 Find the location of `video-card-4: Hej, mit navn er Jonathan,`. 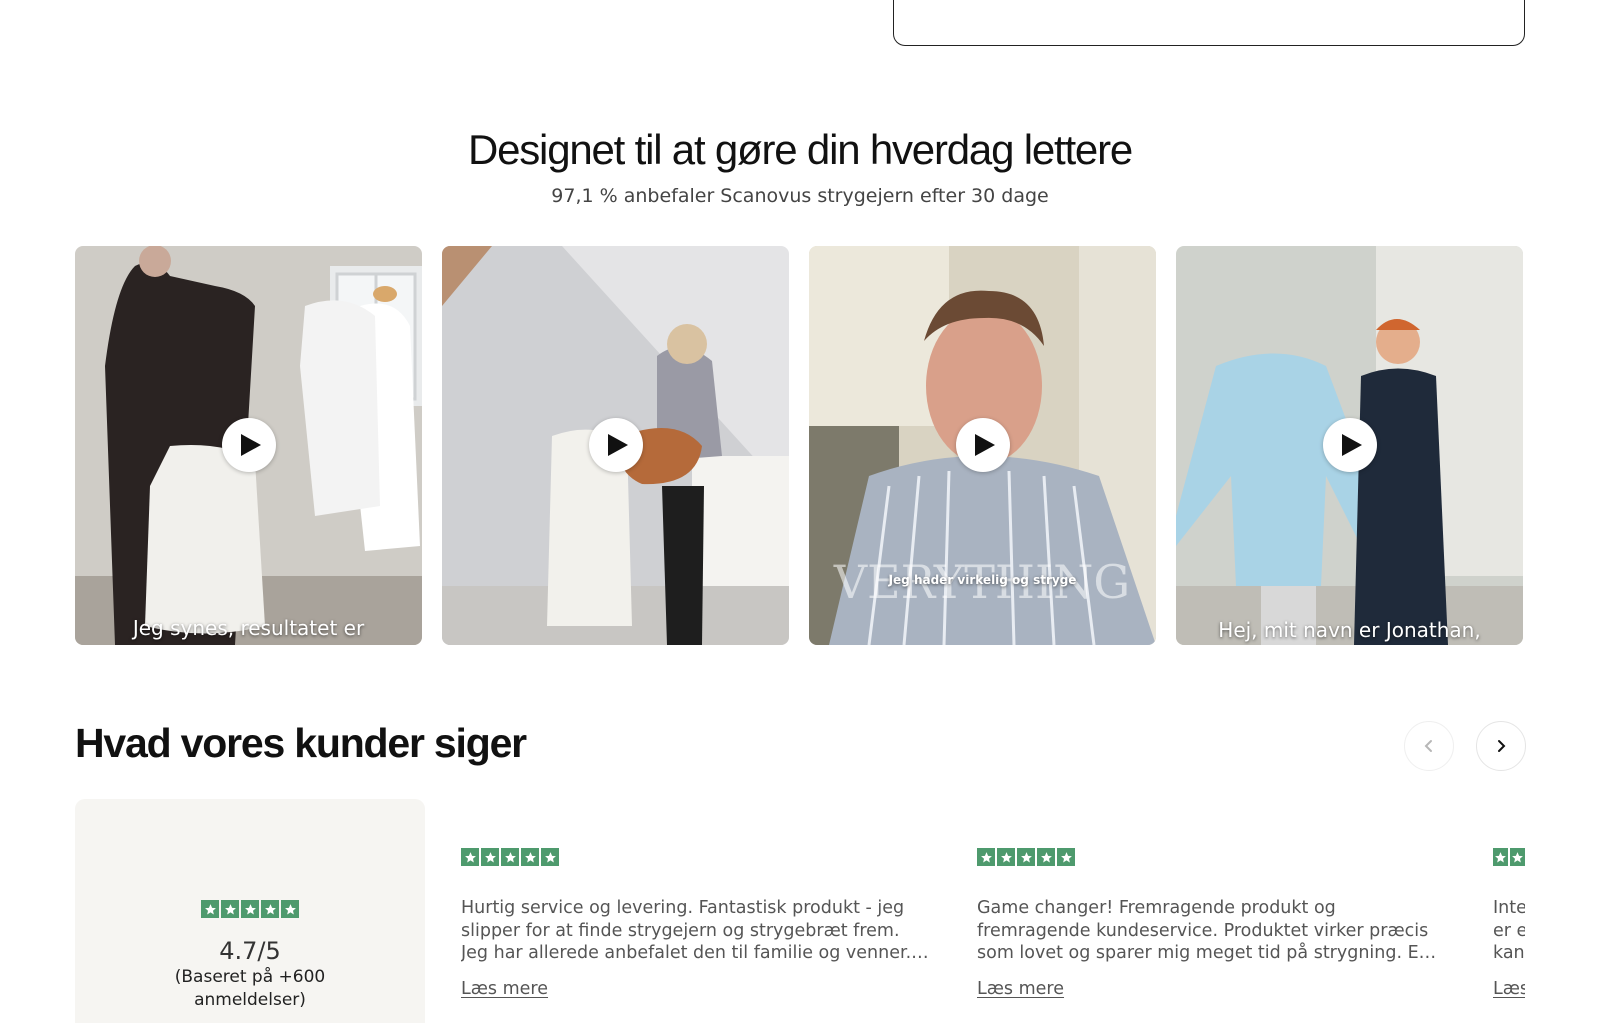

video-card-4: Hej, mit navn er Jonathan, is located at coordinates (1349, 445).